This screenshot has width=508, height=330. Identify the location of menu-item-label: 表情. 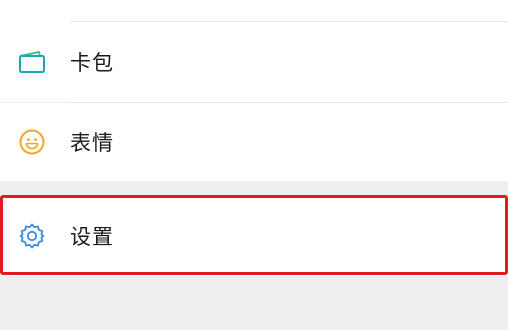
(92, 143).